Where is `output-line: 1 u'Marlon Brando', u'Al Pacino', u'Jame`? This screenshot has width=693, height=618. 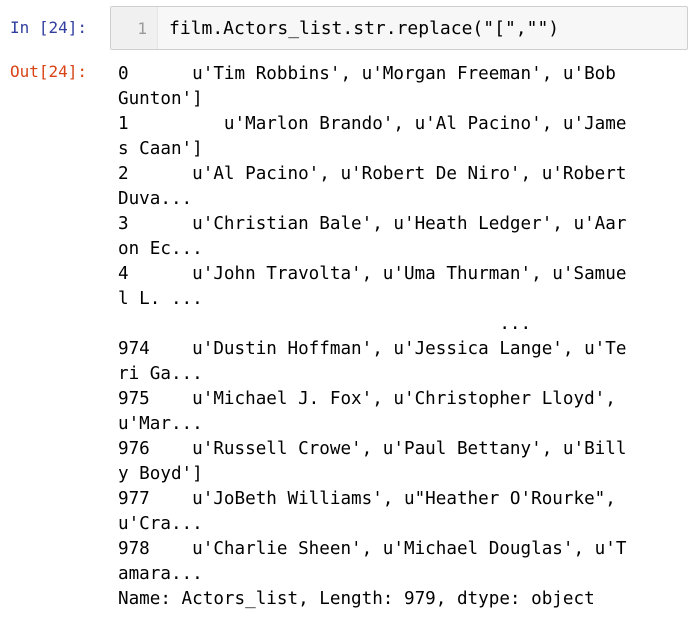 output-line: 1 u'Marlon Brando', u'Al Pacino', u'Jame is located at coordinates (372, 124).